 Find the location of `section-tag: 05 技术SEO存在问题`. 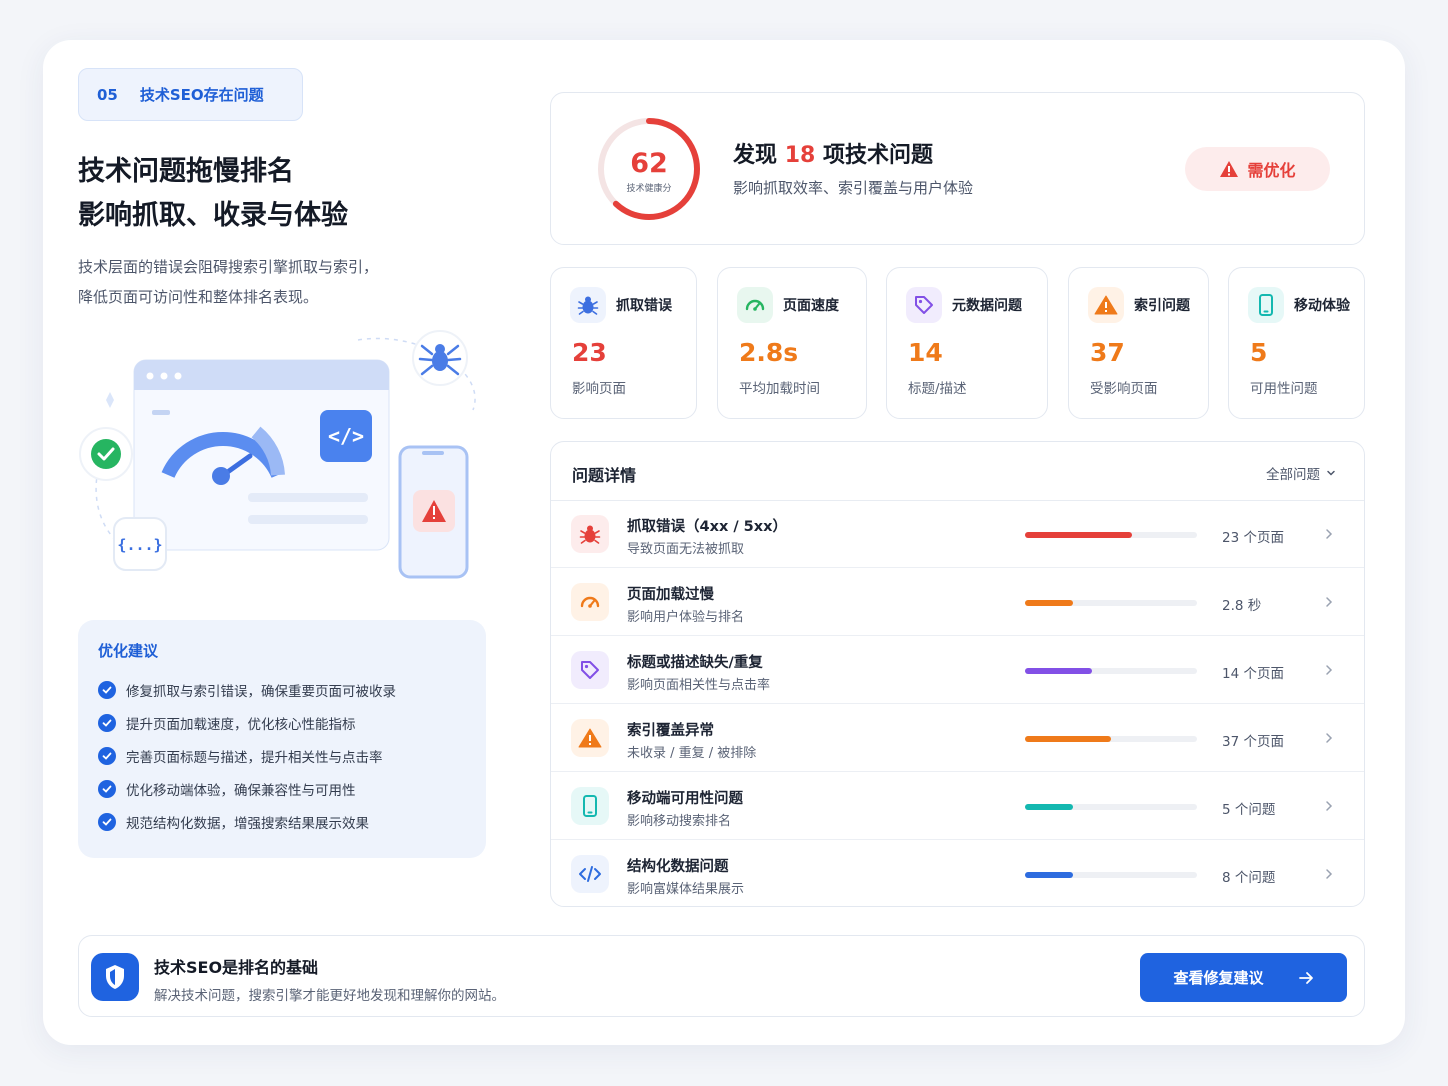

section-tag: 05 技术SEO存在问题 is located at coordinates (190, 94).